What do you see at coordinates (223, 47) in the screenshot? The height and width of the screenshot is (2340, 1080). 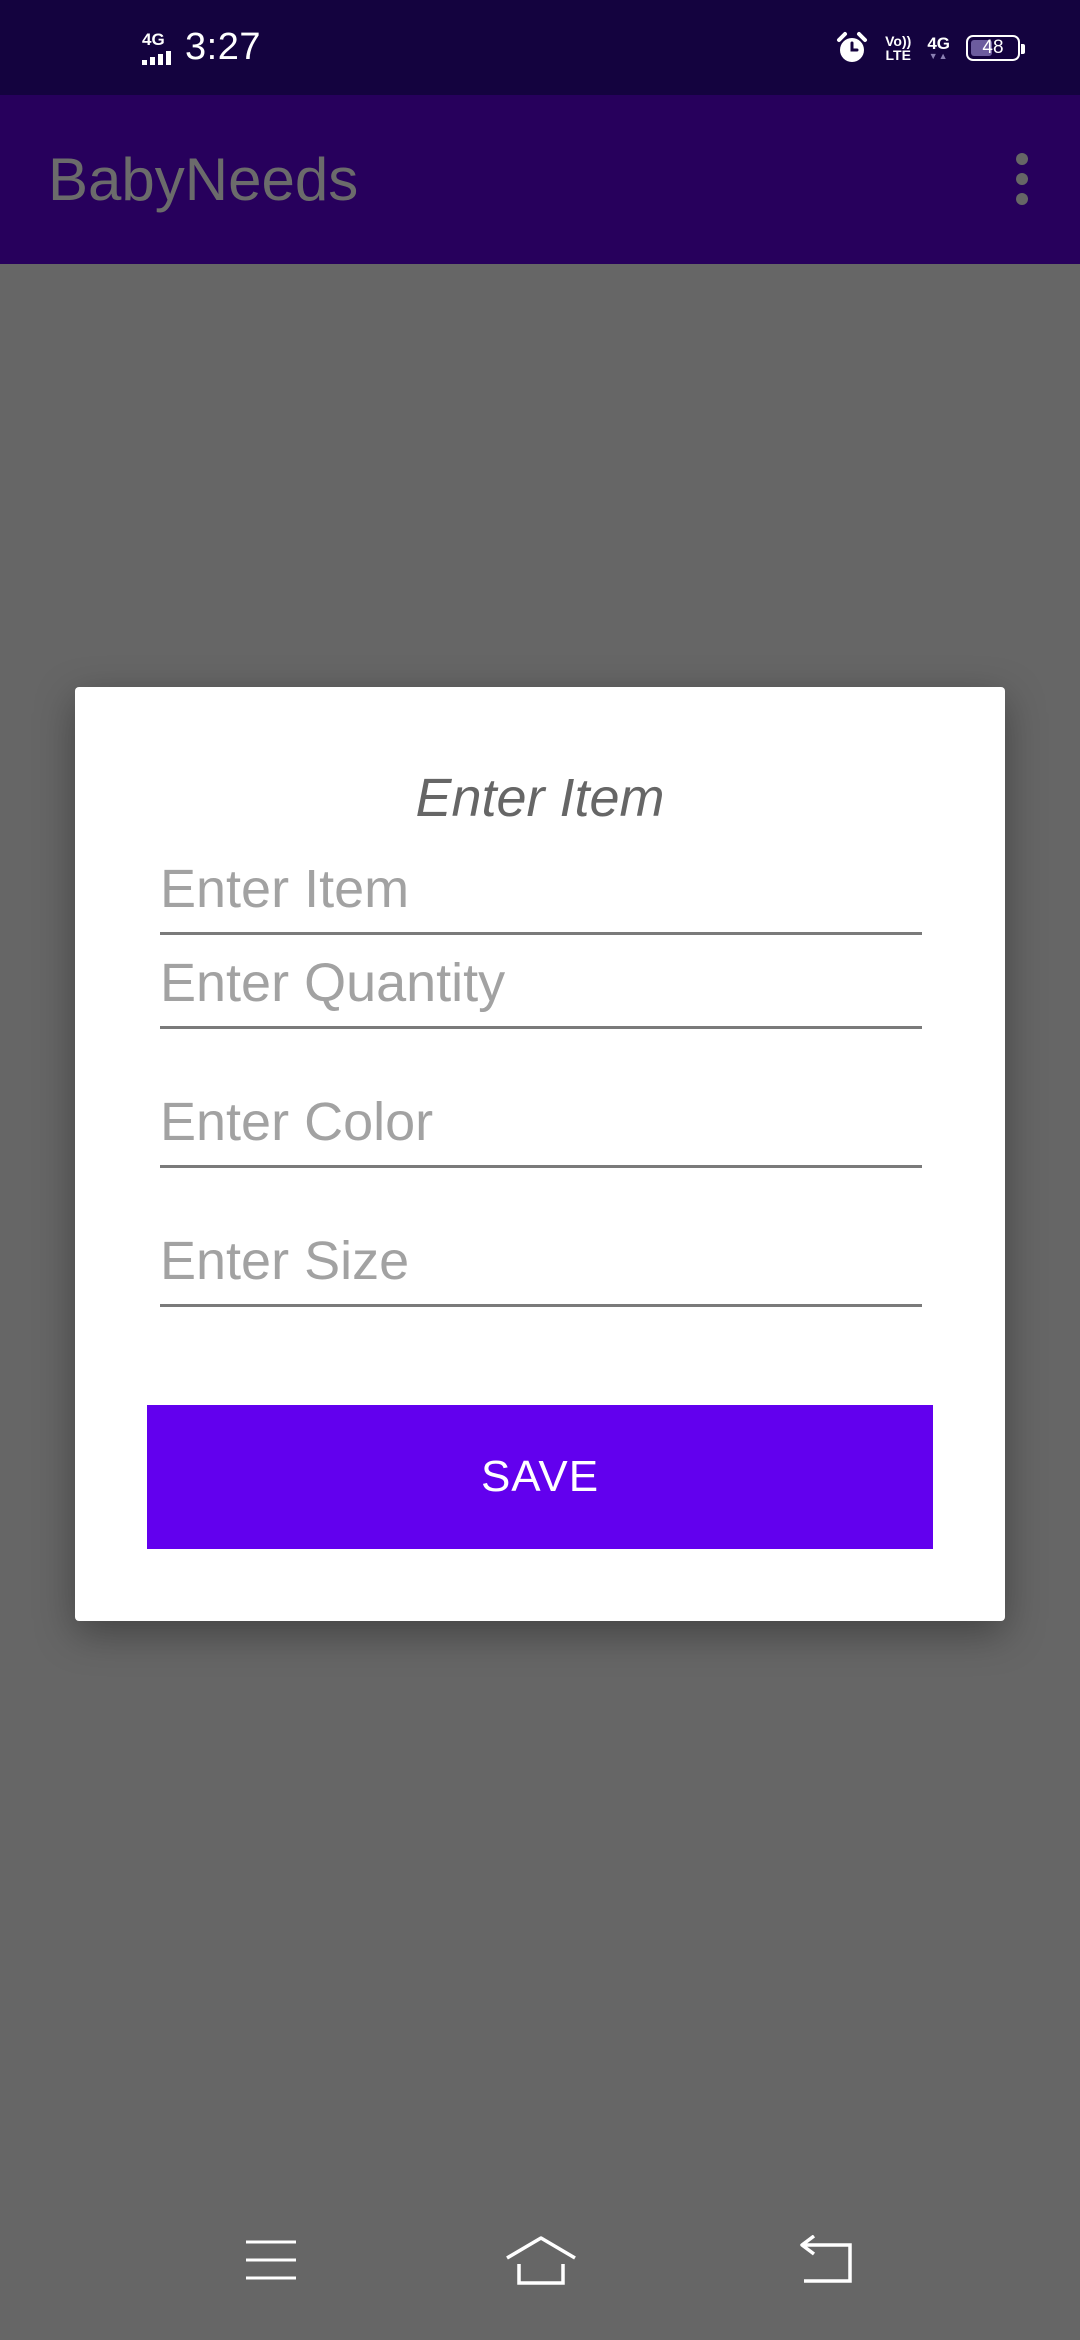 I see `status-time: 3:27` at bounding box center [223, 47].